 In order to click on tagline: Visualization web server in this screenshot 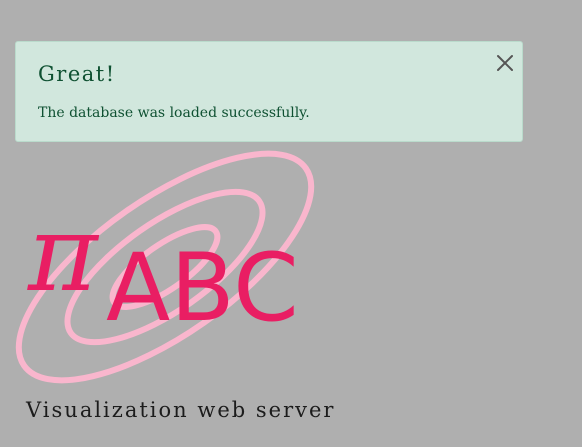, I will do `click(181, 410)`.